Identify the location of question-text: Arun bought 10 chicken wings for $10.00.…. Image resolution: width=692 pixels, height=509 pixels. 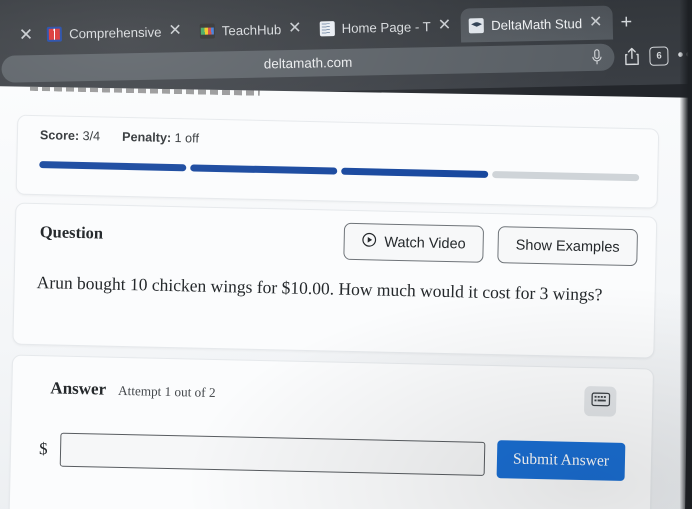
(319, 288).